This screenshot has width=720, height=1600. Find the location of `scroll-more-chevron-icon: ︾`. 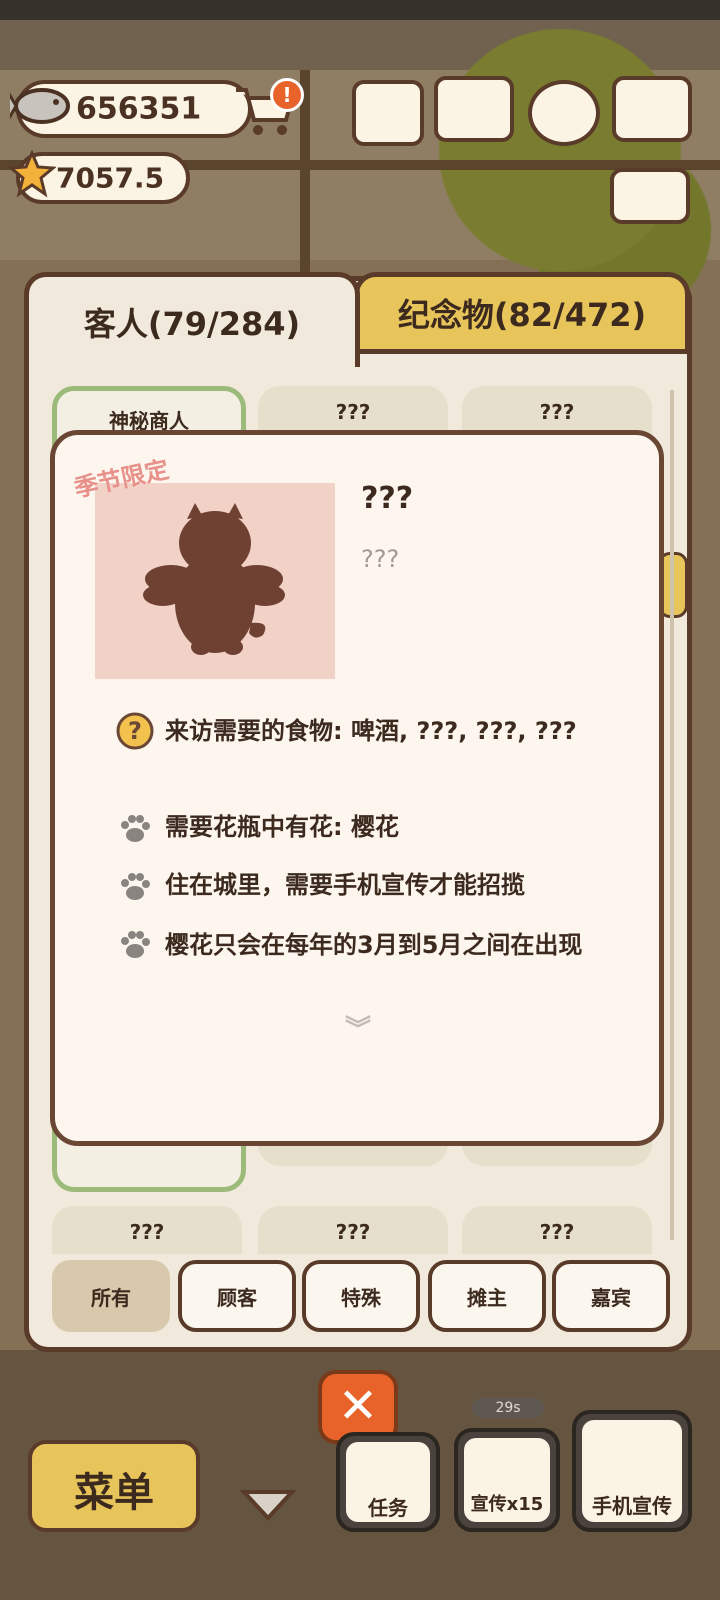

scroll-more-chevron-icon: ︾ is located at coordinates (358, 1027).